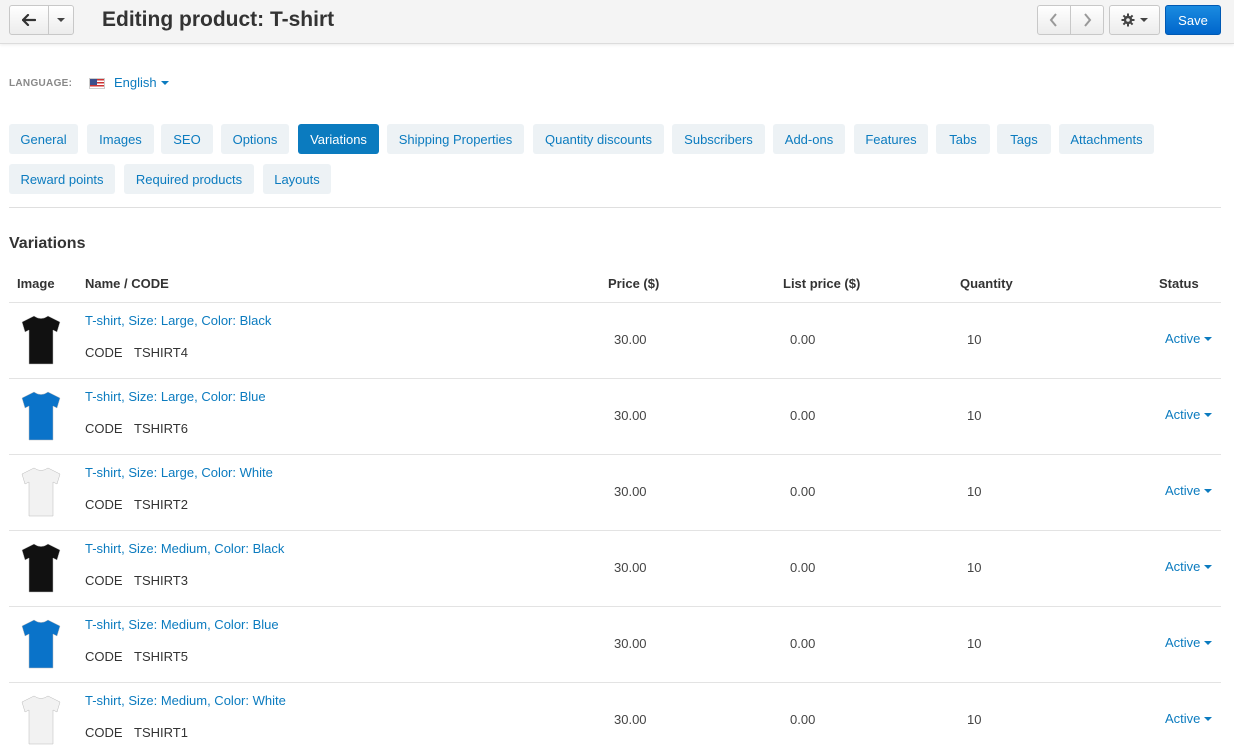  Describe the element at coordinates (97, 83) in the screenshot. I see `us-flag-icon` at that location.